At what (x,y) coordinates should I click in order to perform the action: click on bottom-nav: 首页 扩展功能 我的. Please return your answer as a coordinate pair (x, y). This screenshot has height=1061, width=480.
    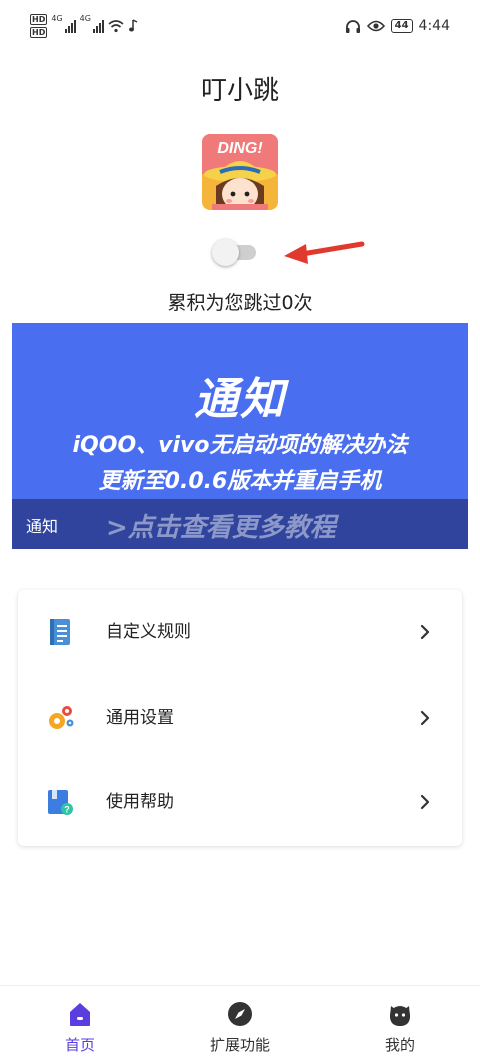
    Looking at the image, I should click on (240, 1023).